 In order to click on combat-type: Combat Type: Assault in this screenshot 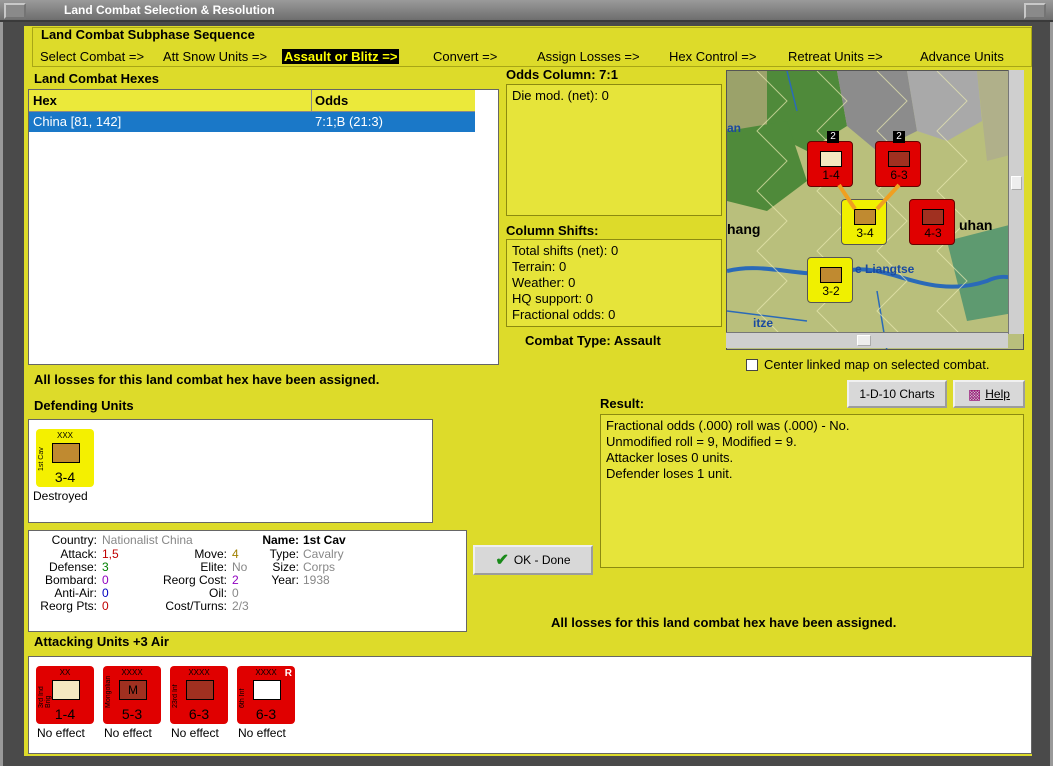, I will do `click(593, 340)`.